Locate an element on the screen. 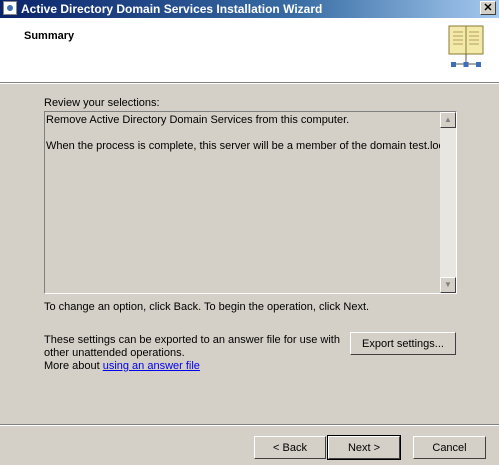 The height and width of the screenshot is (465, 499). answer-file-link: using an answer file is located at coordinates (151, 366).